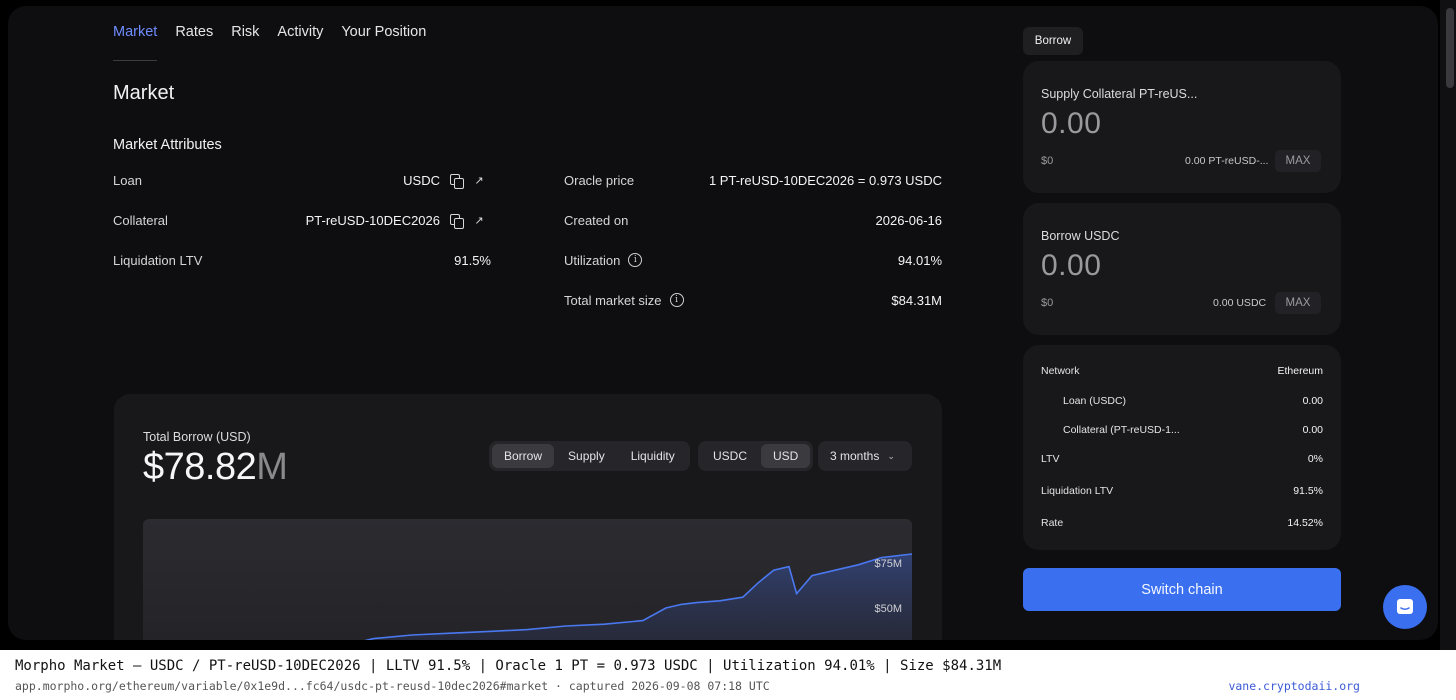 The height and width of the screenshot is (700, 1456). Describe the element at coordinates (1052, 523) in the screenshot. I see `summary-rate-label: Rate` at that location.